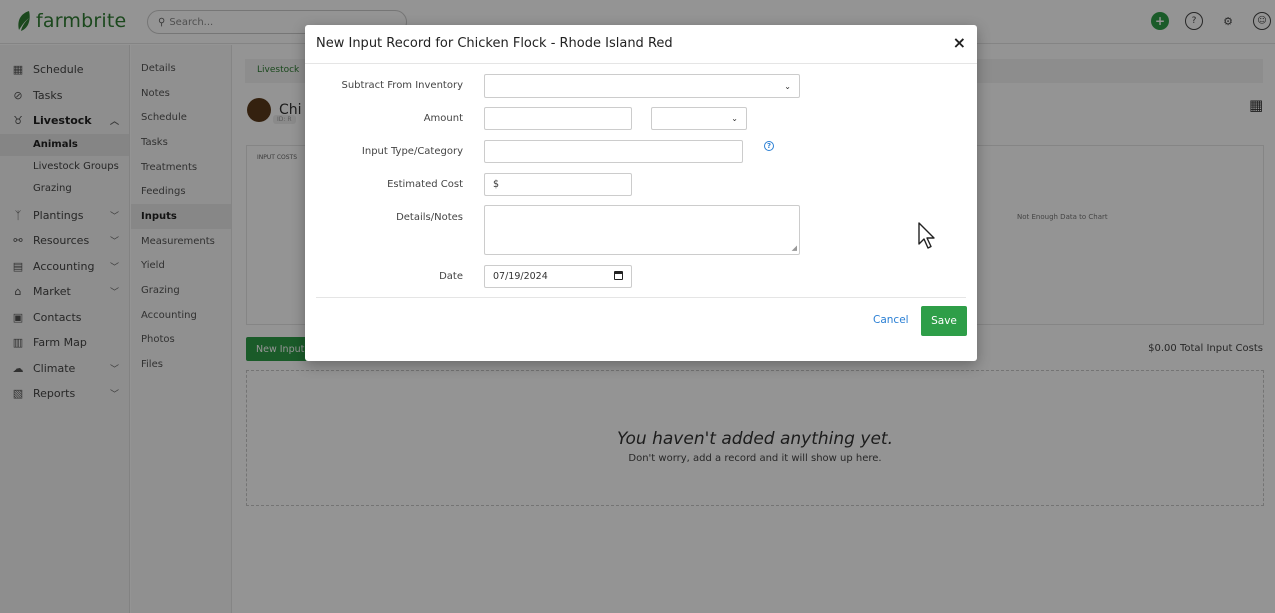  I want to click on subtract-inventory-select: ⌄, so click(642, 86).